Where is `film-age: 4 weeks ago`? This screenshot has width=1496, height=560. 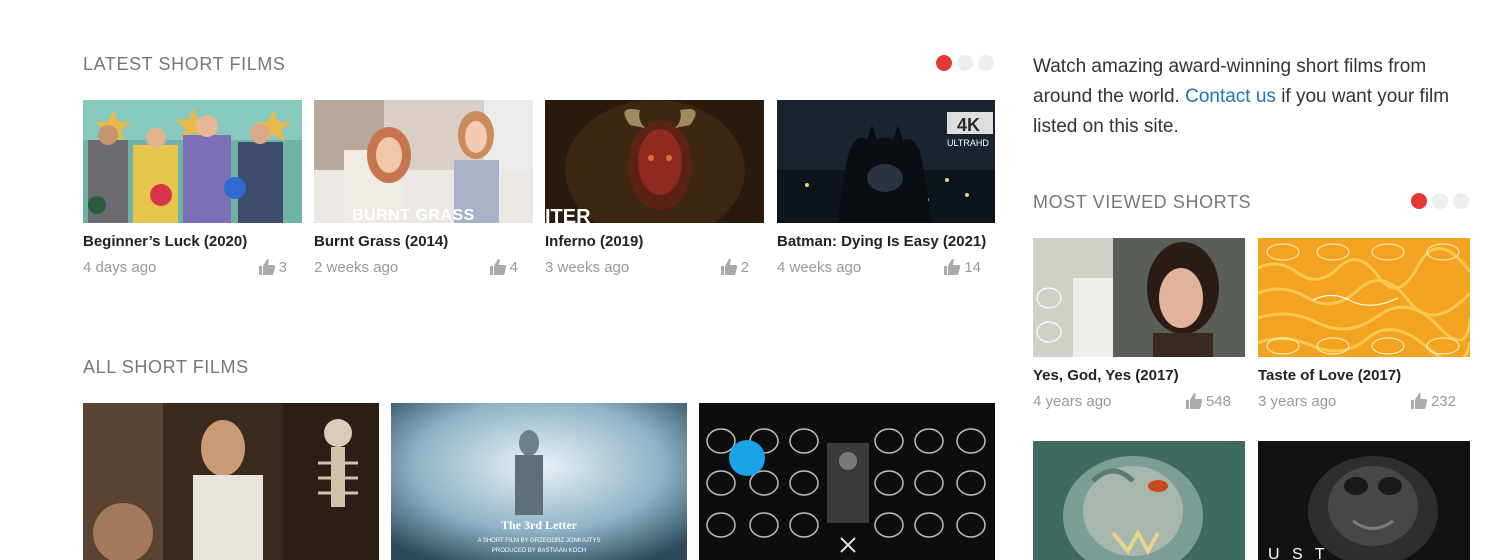 film-age: 4 weeks ago is located at coordinates (819, 267).